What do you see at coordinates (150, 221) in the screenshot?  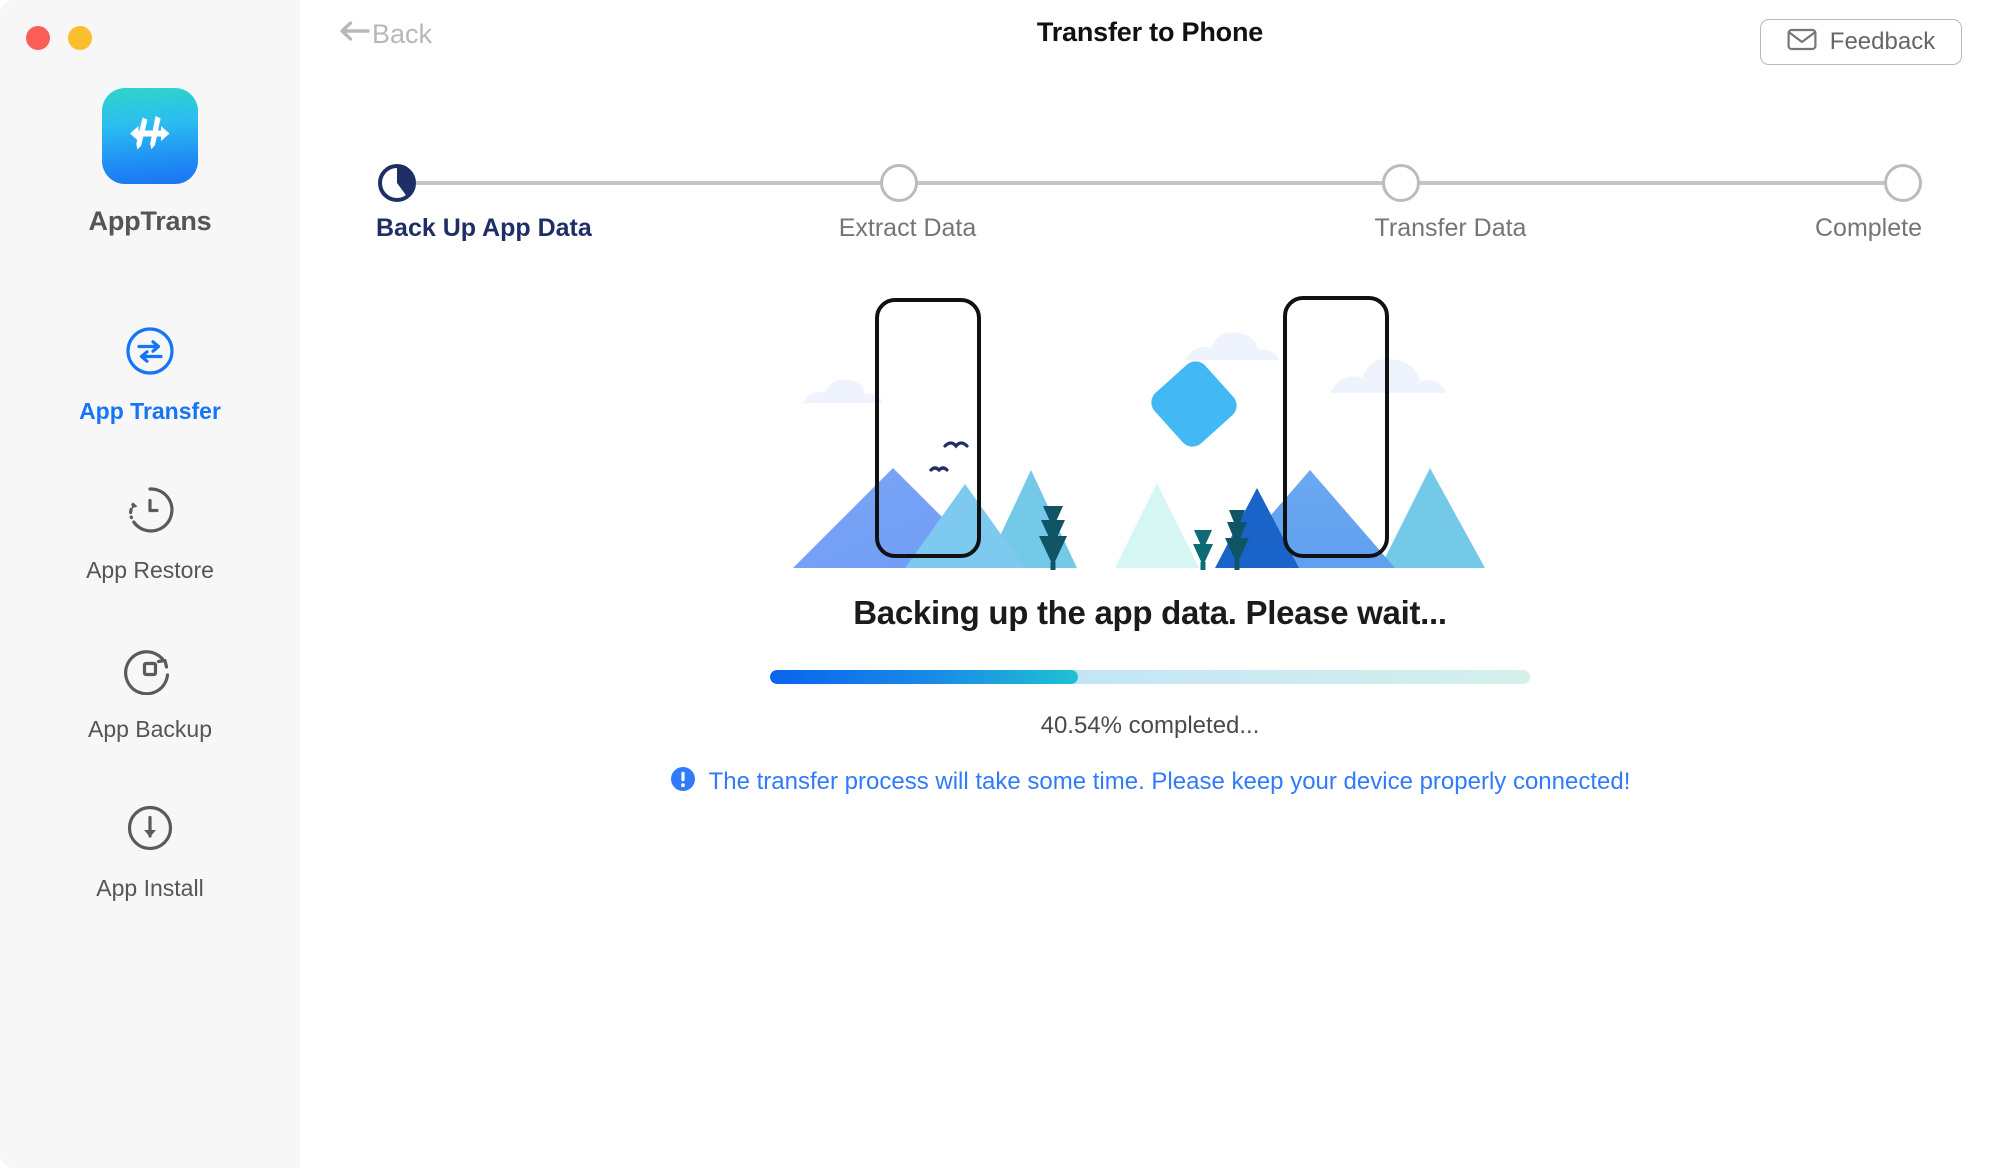 I see `brand-name: AppTrans` at bounding box center [150, 221].